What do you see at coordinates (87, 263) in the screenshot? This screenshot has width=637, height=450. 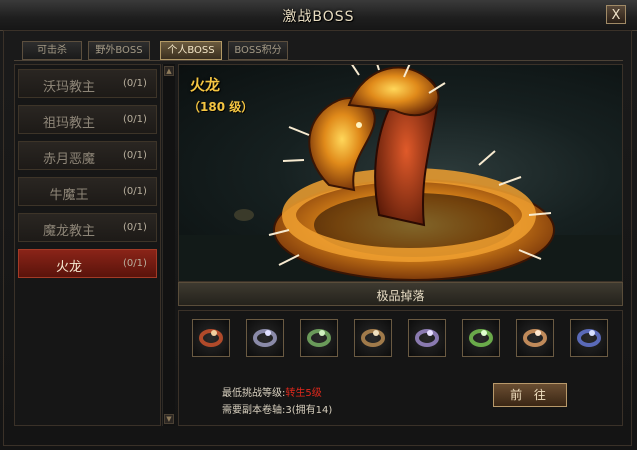 I see `boss-item-fire-dragon: 火龙 (0/1)` at bounding box center [87, 263].